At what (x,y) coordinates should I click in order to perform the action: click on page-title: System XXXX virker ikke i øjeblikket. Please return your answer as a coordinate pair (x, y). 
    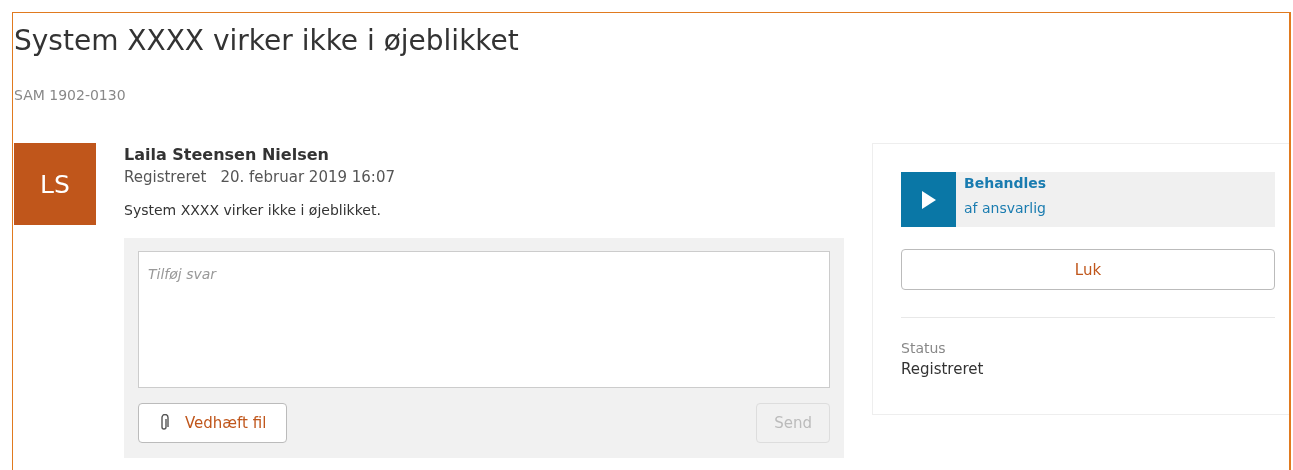
    Looking at the image, I should click on (267, 41).